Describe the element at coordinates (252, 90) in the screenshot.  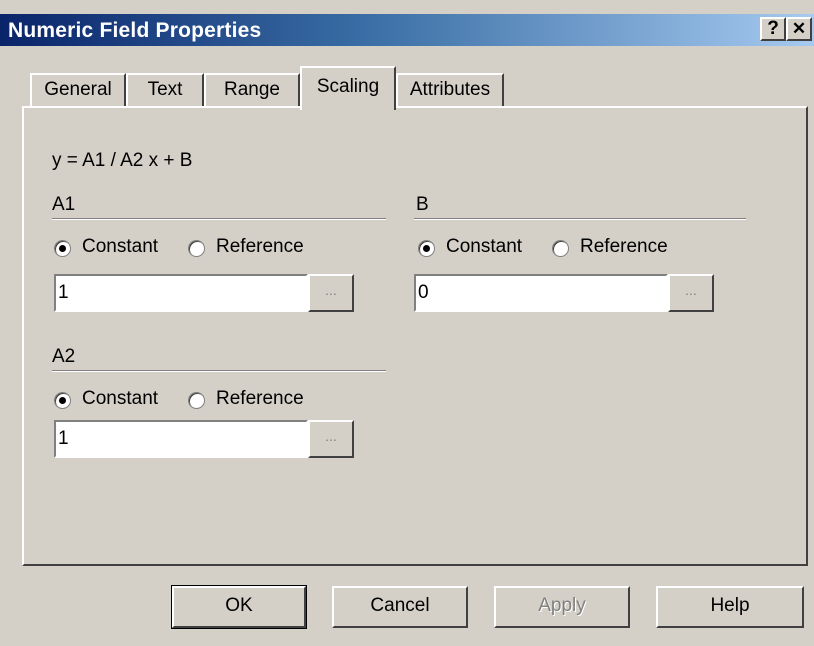
I see `tab-range: Range` at that location.